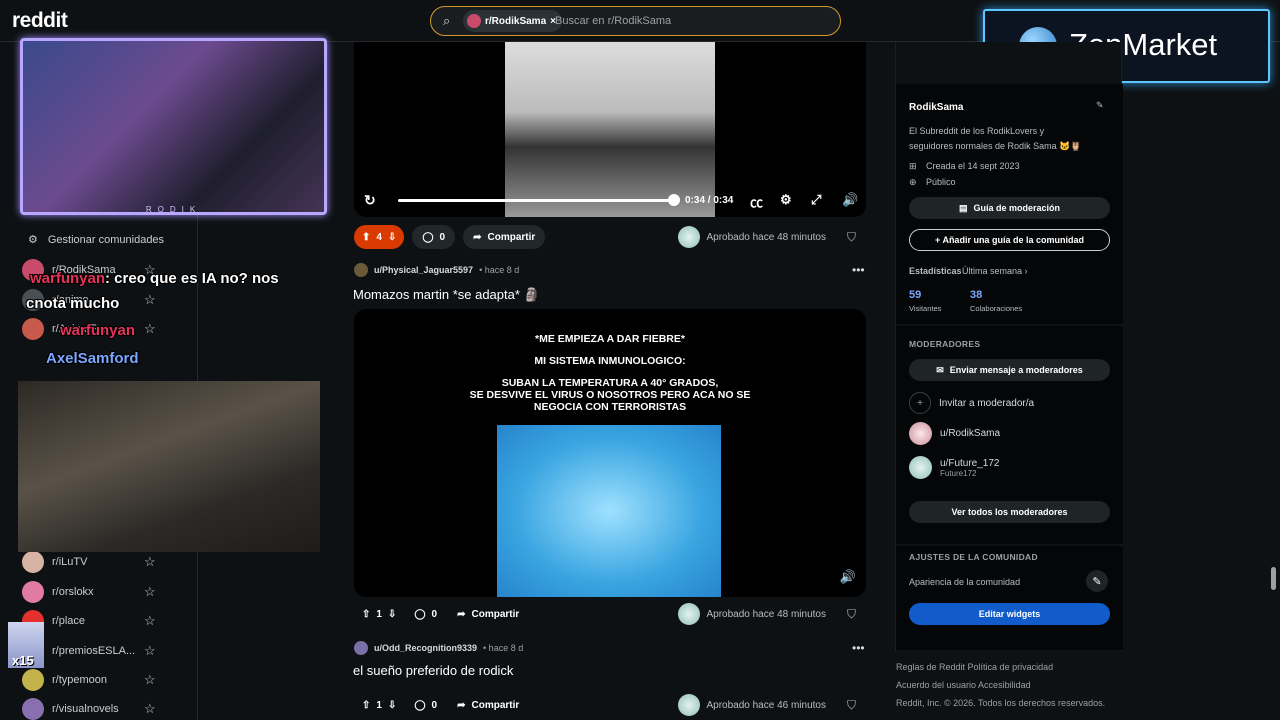 Image resolution: width=1280 pixels, height=720 pixels. Describe the element at coordinates (379, 237) in the screenshot. I see `vote-control: ⬆ 4 ⇩` at that location.